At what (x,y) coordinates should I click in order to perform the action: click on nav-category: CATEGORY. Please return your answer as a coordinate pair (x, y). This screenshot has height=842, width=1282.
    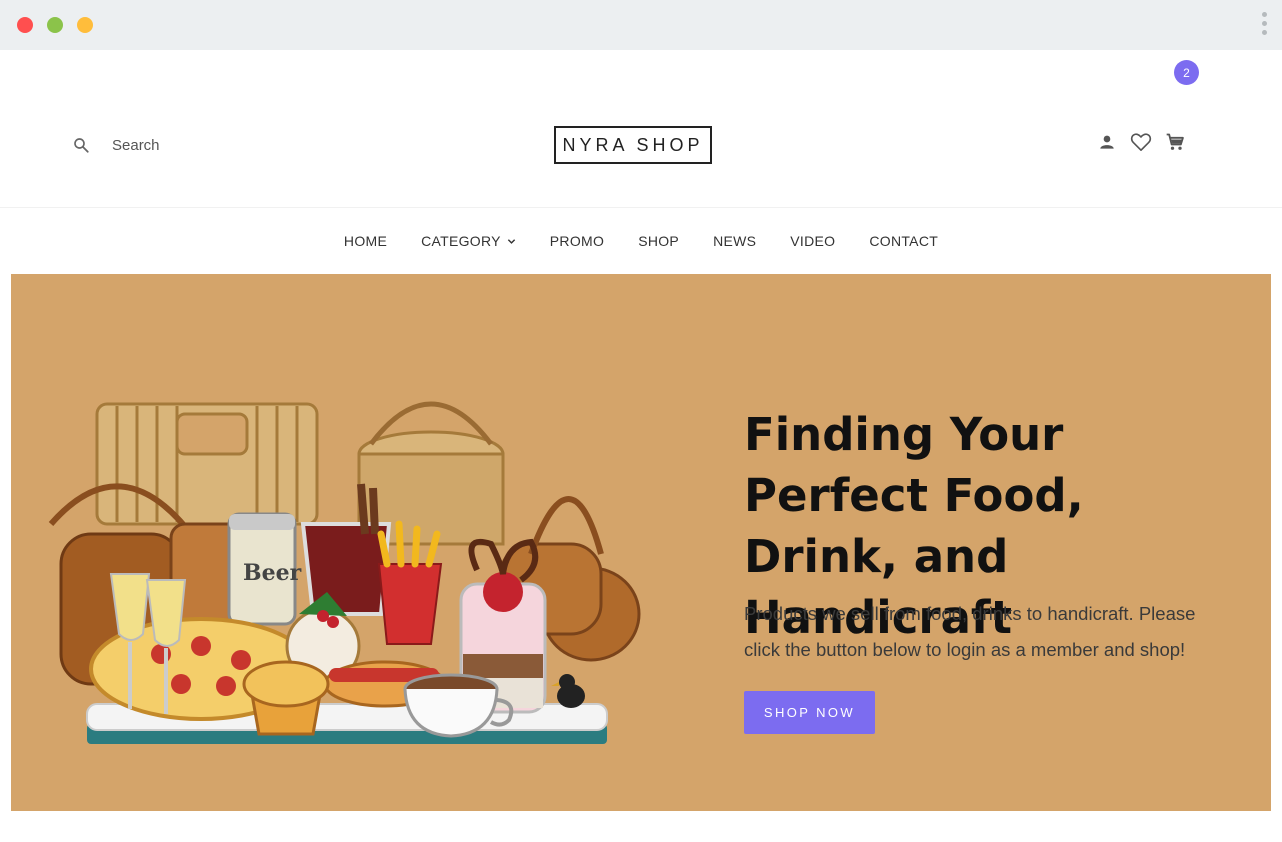
    Looking at the image, I should click on (468, 241).